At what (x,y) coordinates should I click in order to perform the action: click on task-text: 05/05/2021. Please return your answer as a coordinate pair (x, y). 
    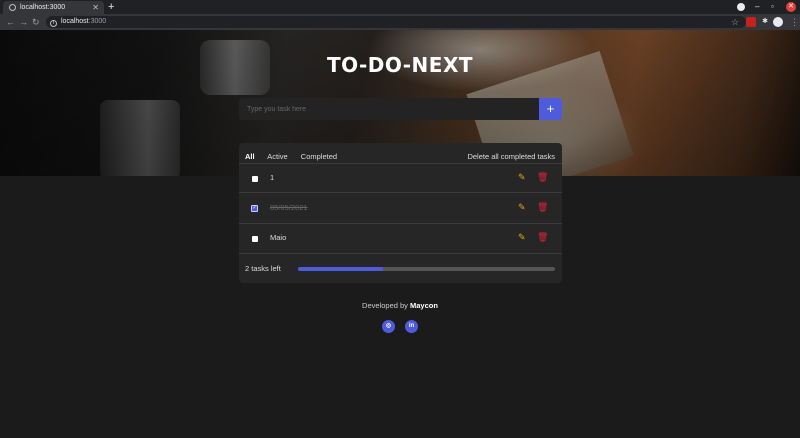
    Looking at the image, I should click on (289, 207).